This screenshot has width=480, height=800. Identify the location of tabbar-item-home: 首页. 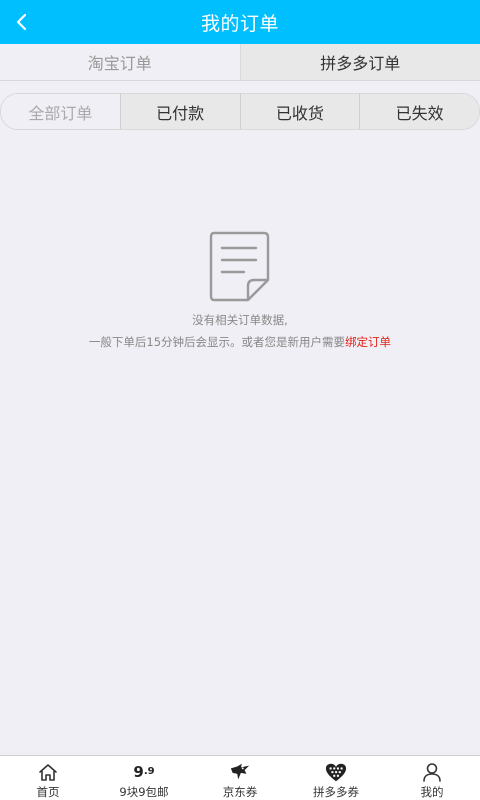
(48, 778).